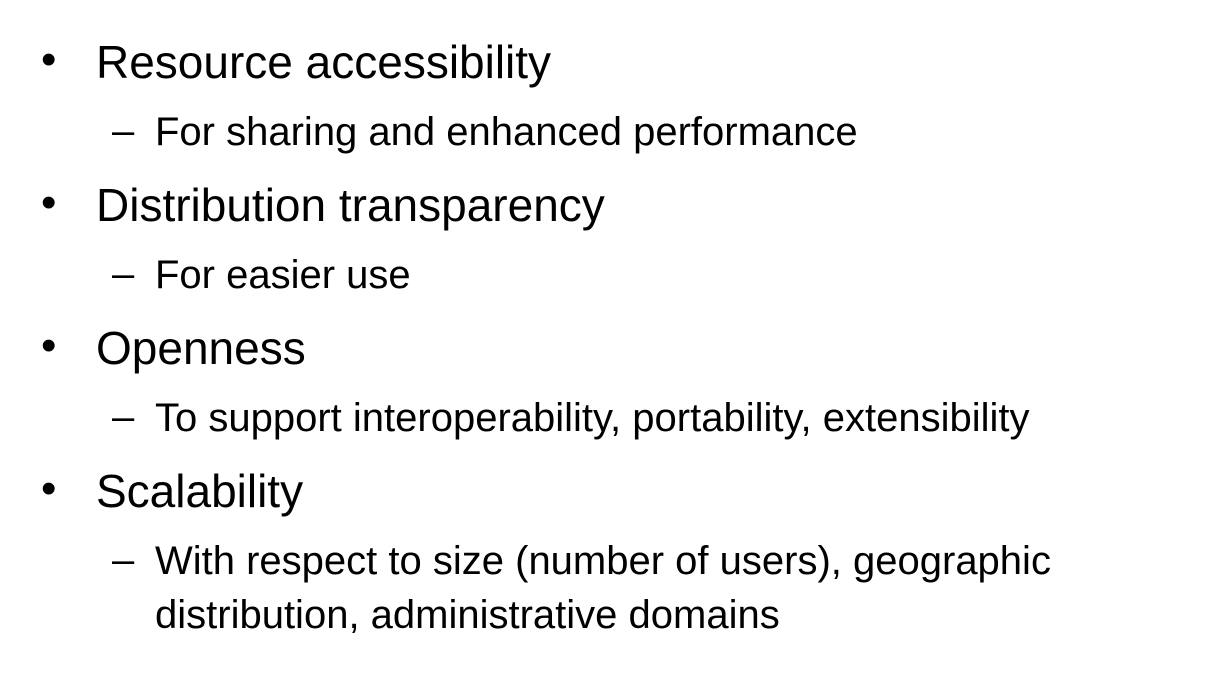 The image size is (1207, 690). I want to click on bullet-heading-openness: Openness, so click(201, 348).